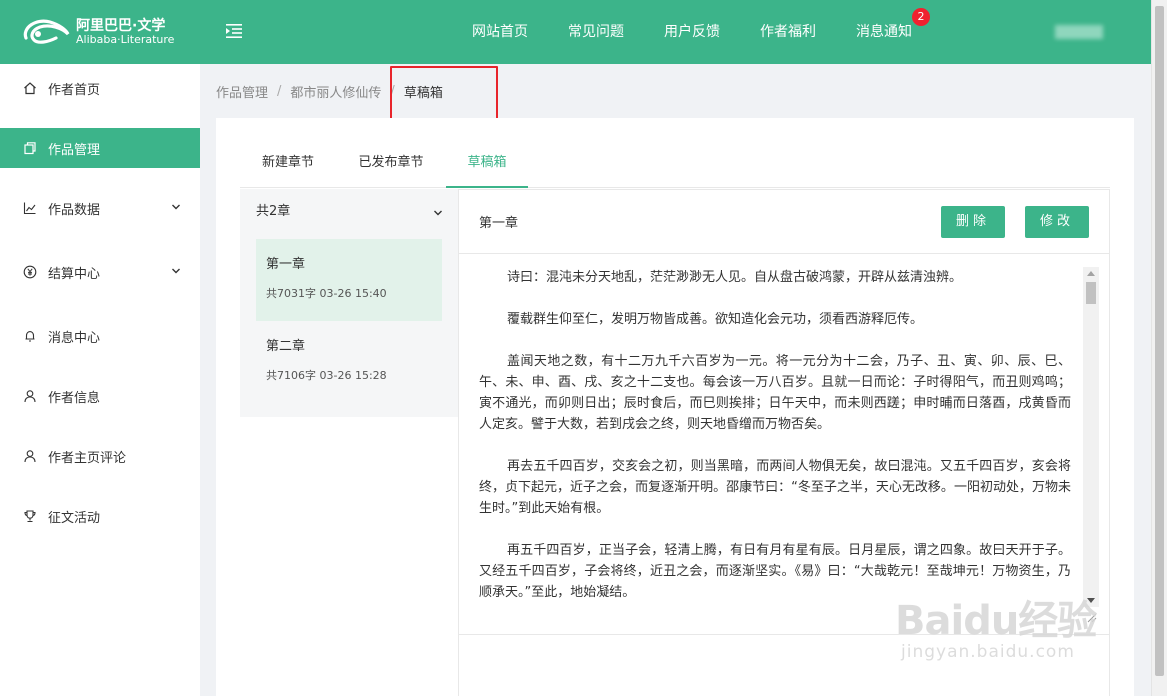 This screenshot has width=1167, height=696. What do you see at coordinates (391, 167) in the screenshot?
I see `tab-published-chapters: 已发布章节` at bounding box center [391, 167].